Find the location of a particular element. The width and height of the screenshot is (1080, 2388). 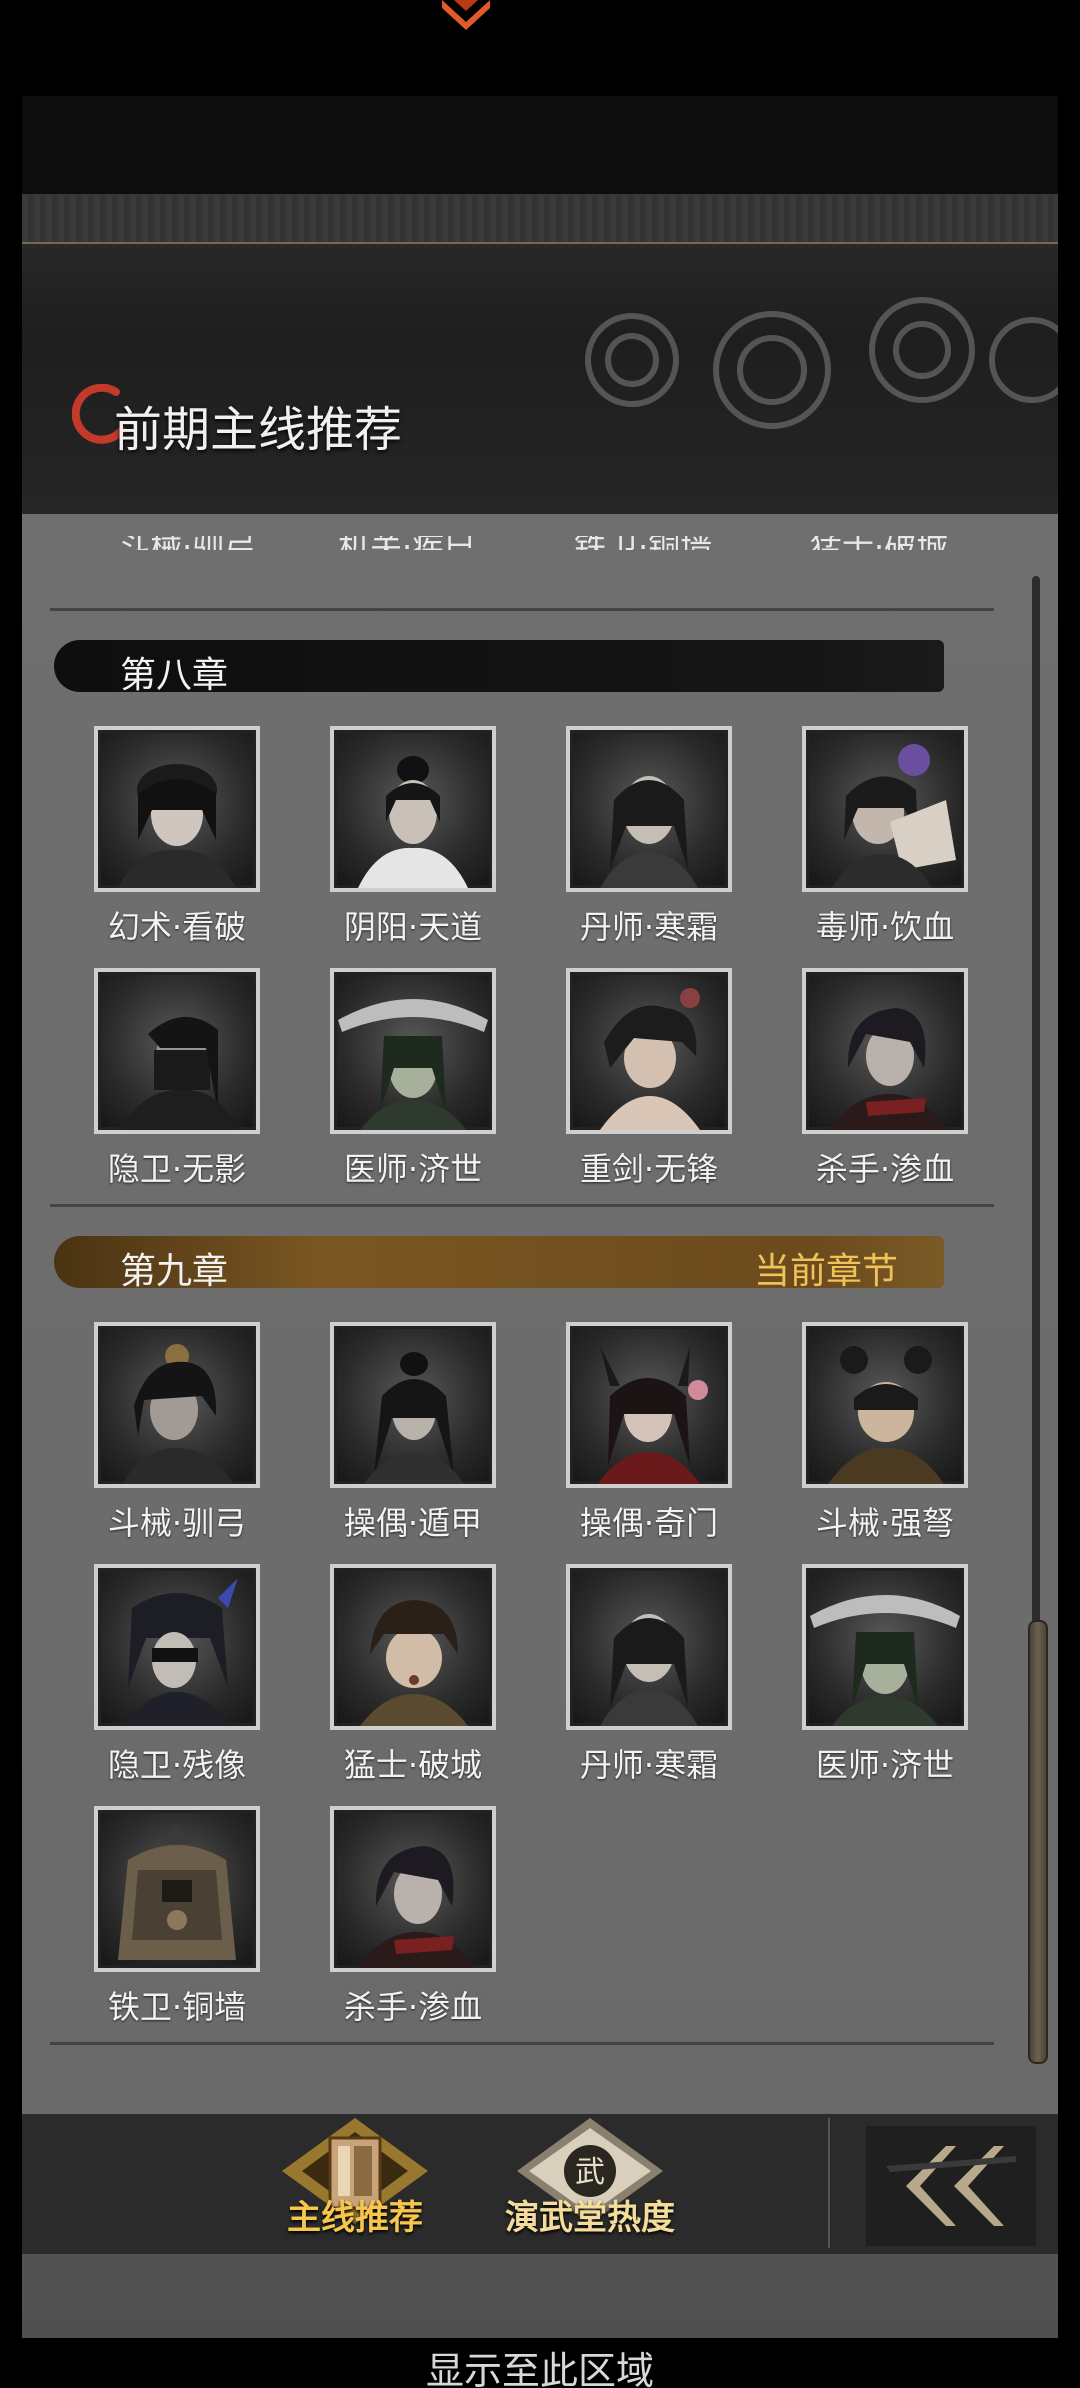

scrollbar-thumb is located at coordinates (1038, 1842).